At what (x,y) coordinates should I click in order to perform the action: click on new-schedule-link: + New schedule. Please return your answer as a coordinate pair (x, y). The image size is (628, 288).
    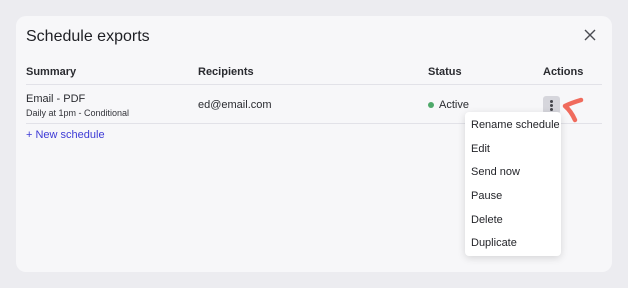
    Looking at the image, I should click on (65, 135).